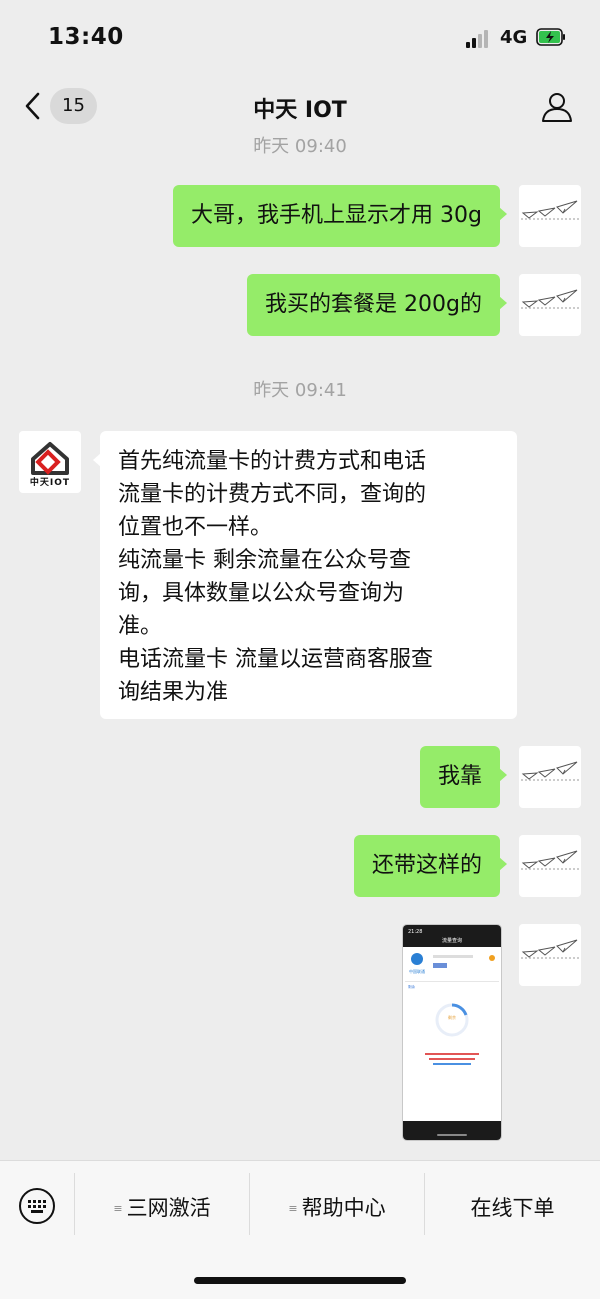  I want to click on screenshot-thumbnail: 21:28 流量查询 中国联通 剩余 剩余, so click(452, 1032).